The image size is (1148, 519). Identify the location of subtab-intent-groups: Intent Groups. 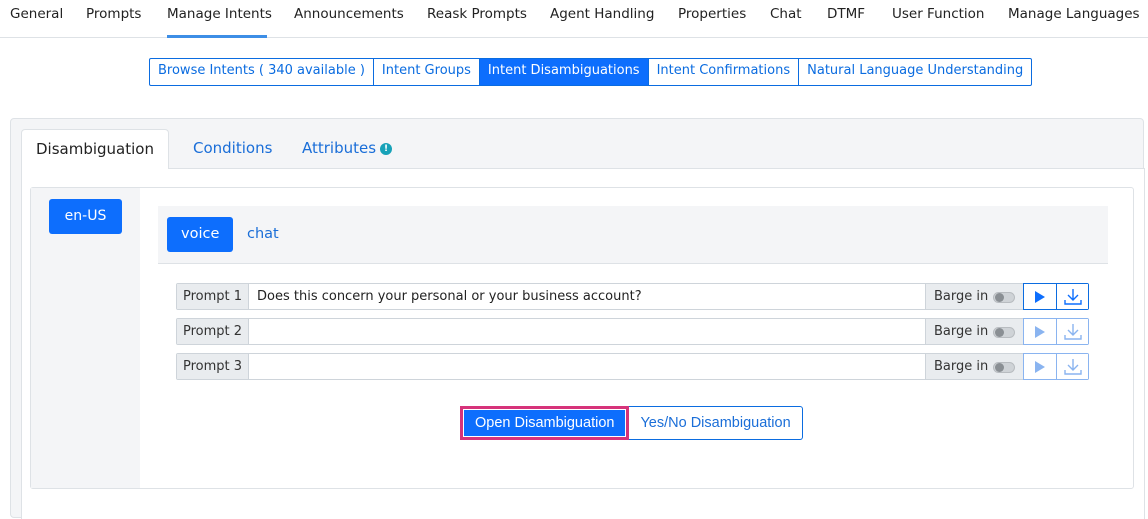
(427, 72).